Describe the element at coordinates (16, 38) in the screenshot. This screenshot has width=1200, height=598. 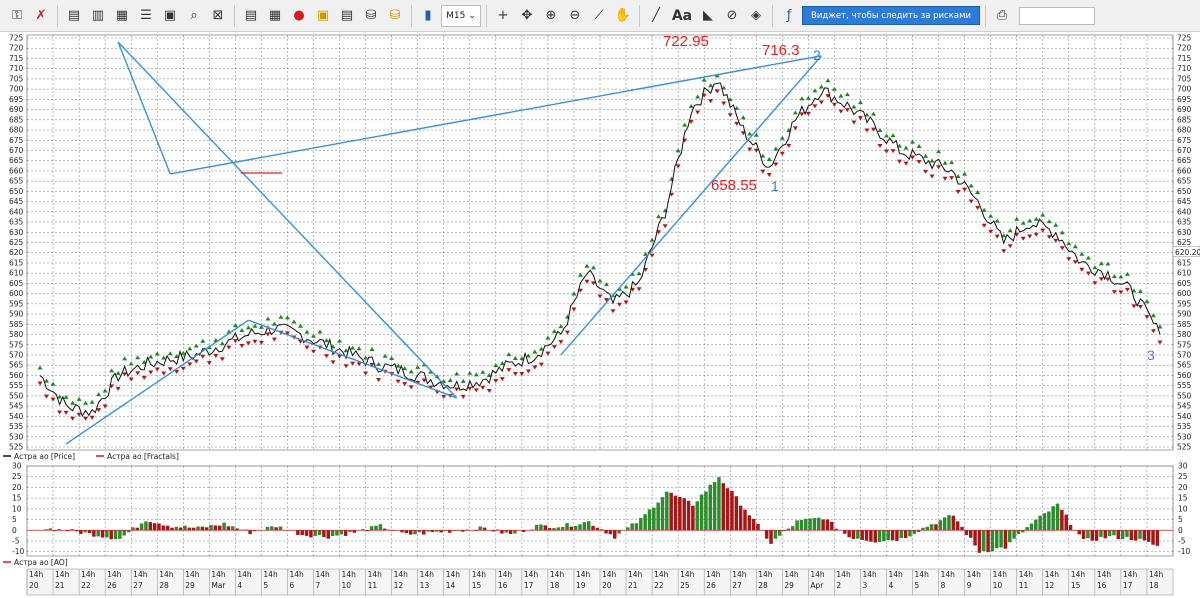
I see `price-tick-left: 725` at that location.